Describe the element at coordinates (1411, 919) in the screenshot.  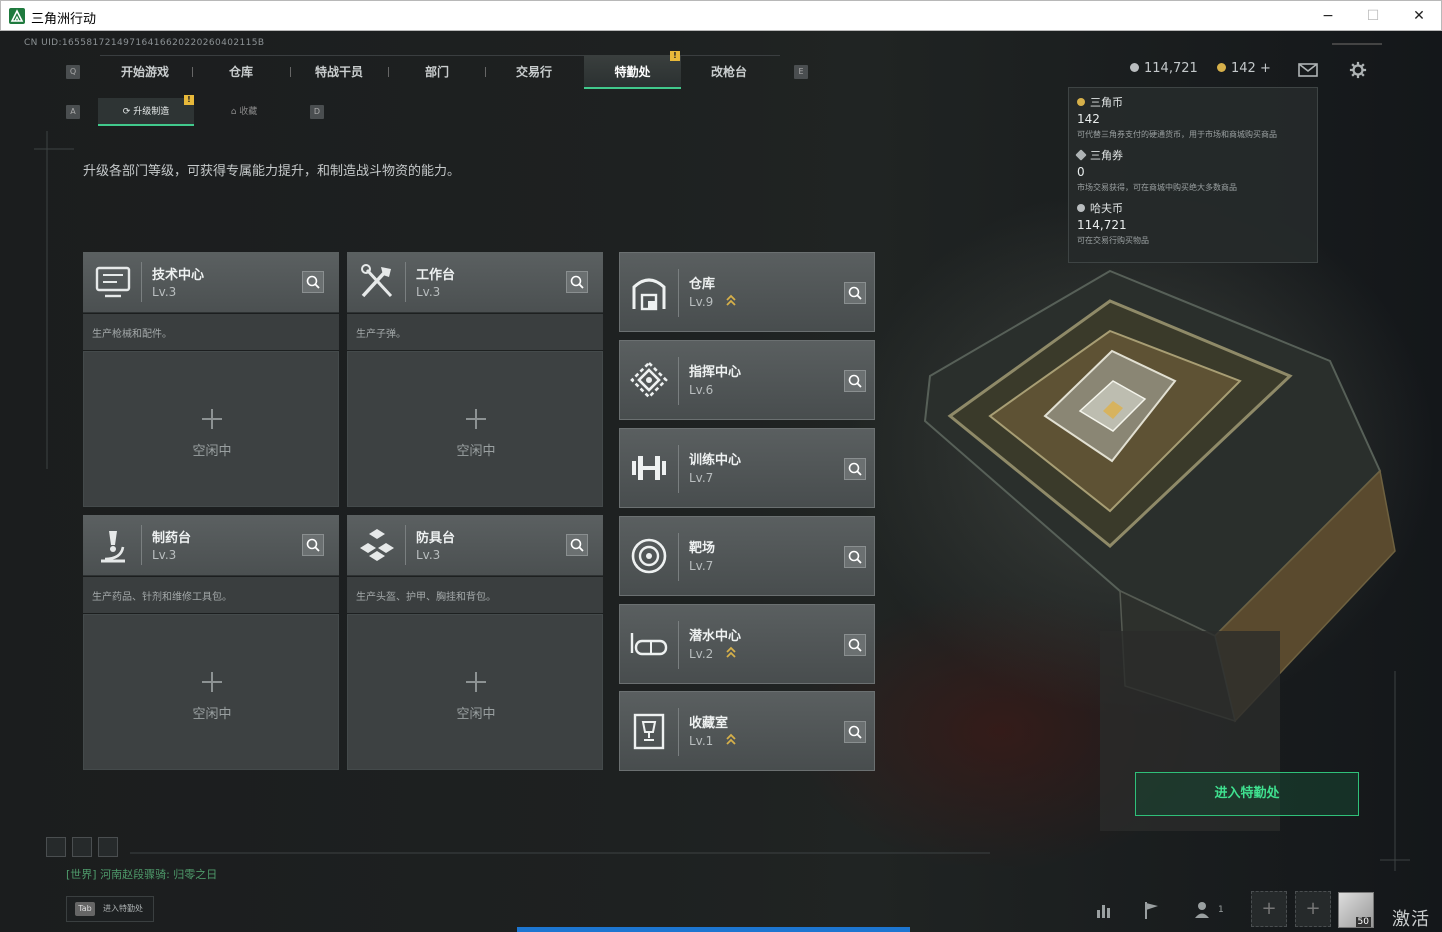
I see `windows-activate-watermark: 激活` at that location.